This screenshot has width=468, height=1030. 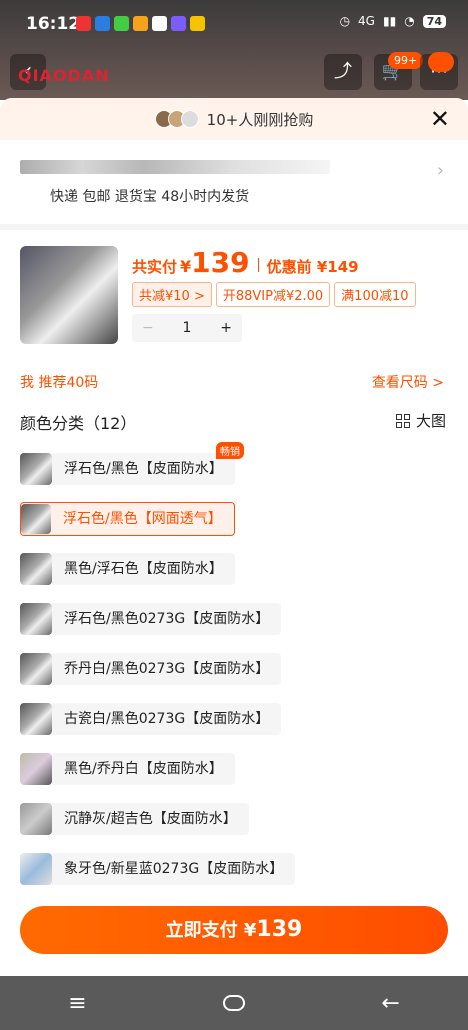 What do you see at coordinates (234, 23) in the screenshot?
I see `status-bar: 16:12 ◷ 4G ▮▮ ◔ 74` at bounding box center [234, 23].